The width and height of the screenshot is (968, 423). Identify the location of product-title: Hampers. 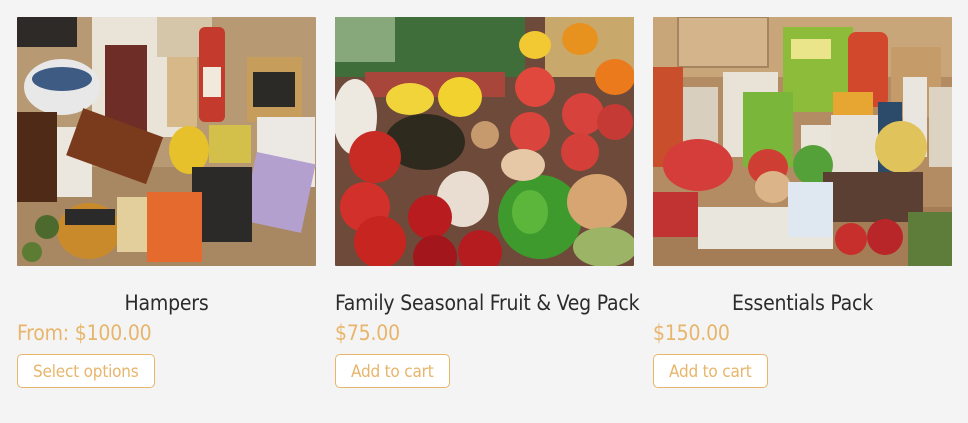
(166, 303).